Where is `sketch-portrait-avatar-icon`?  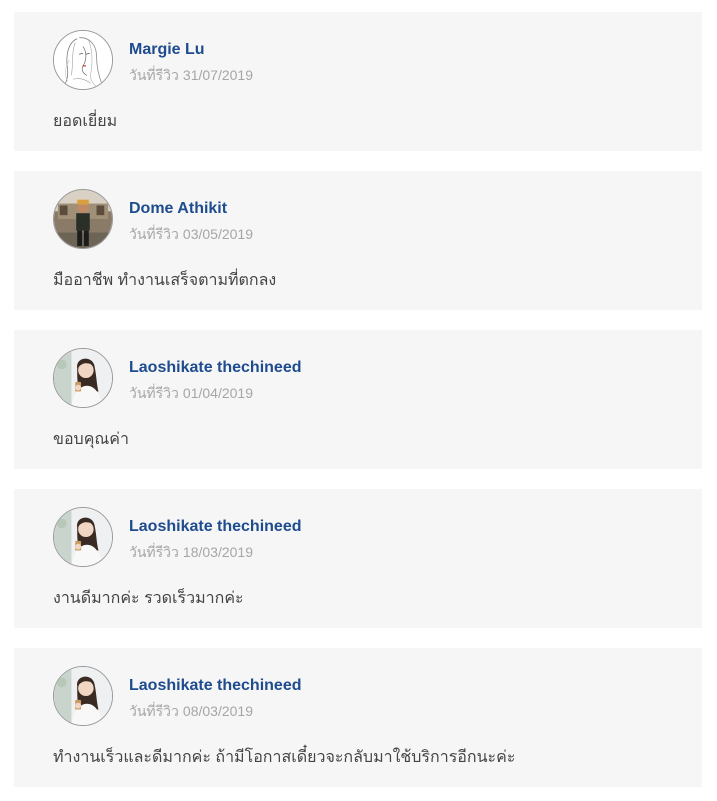
sketch-portrait-avatar-icon is located at coordinates (83, 60).